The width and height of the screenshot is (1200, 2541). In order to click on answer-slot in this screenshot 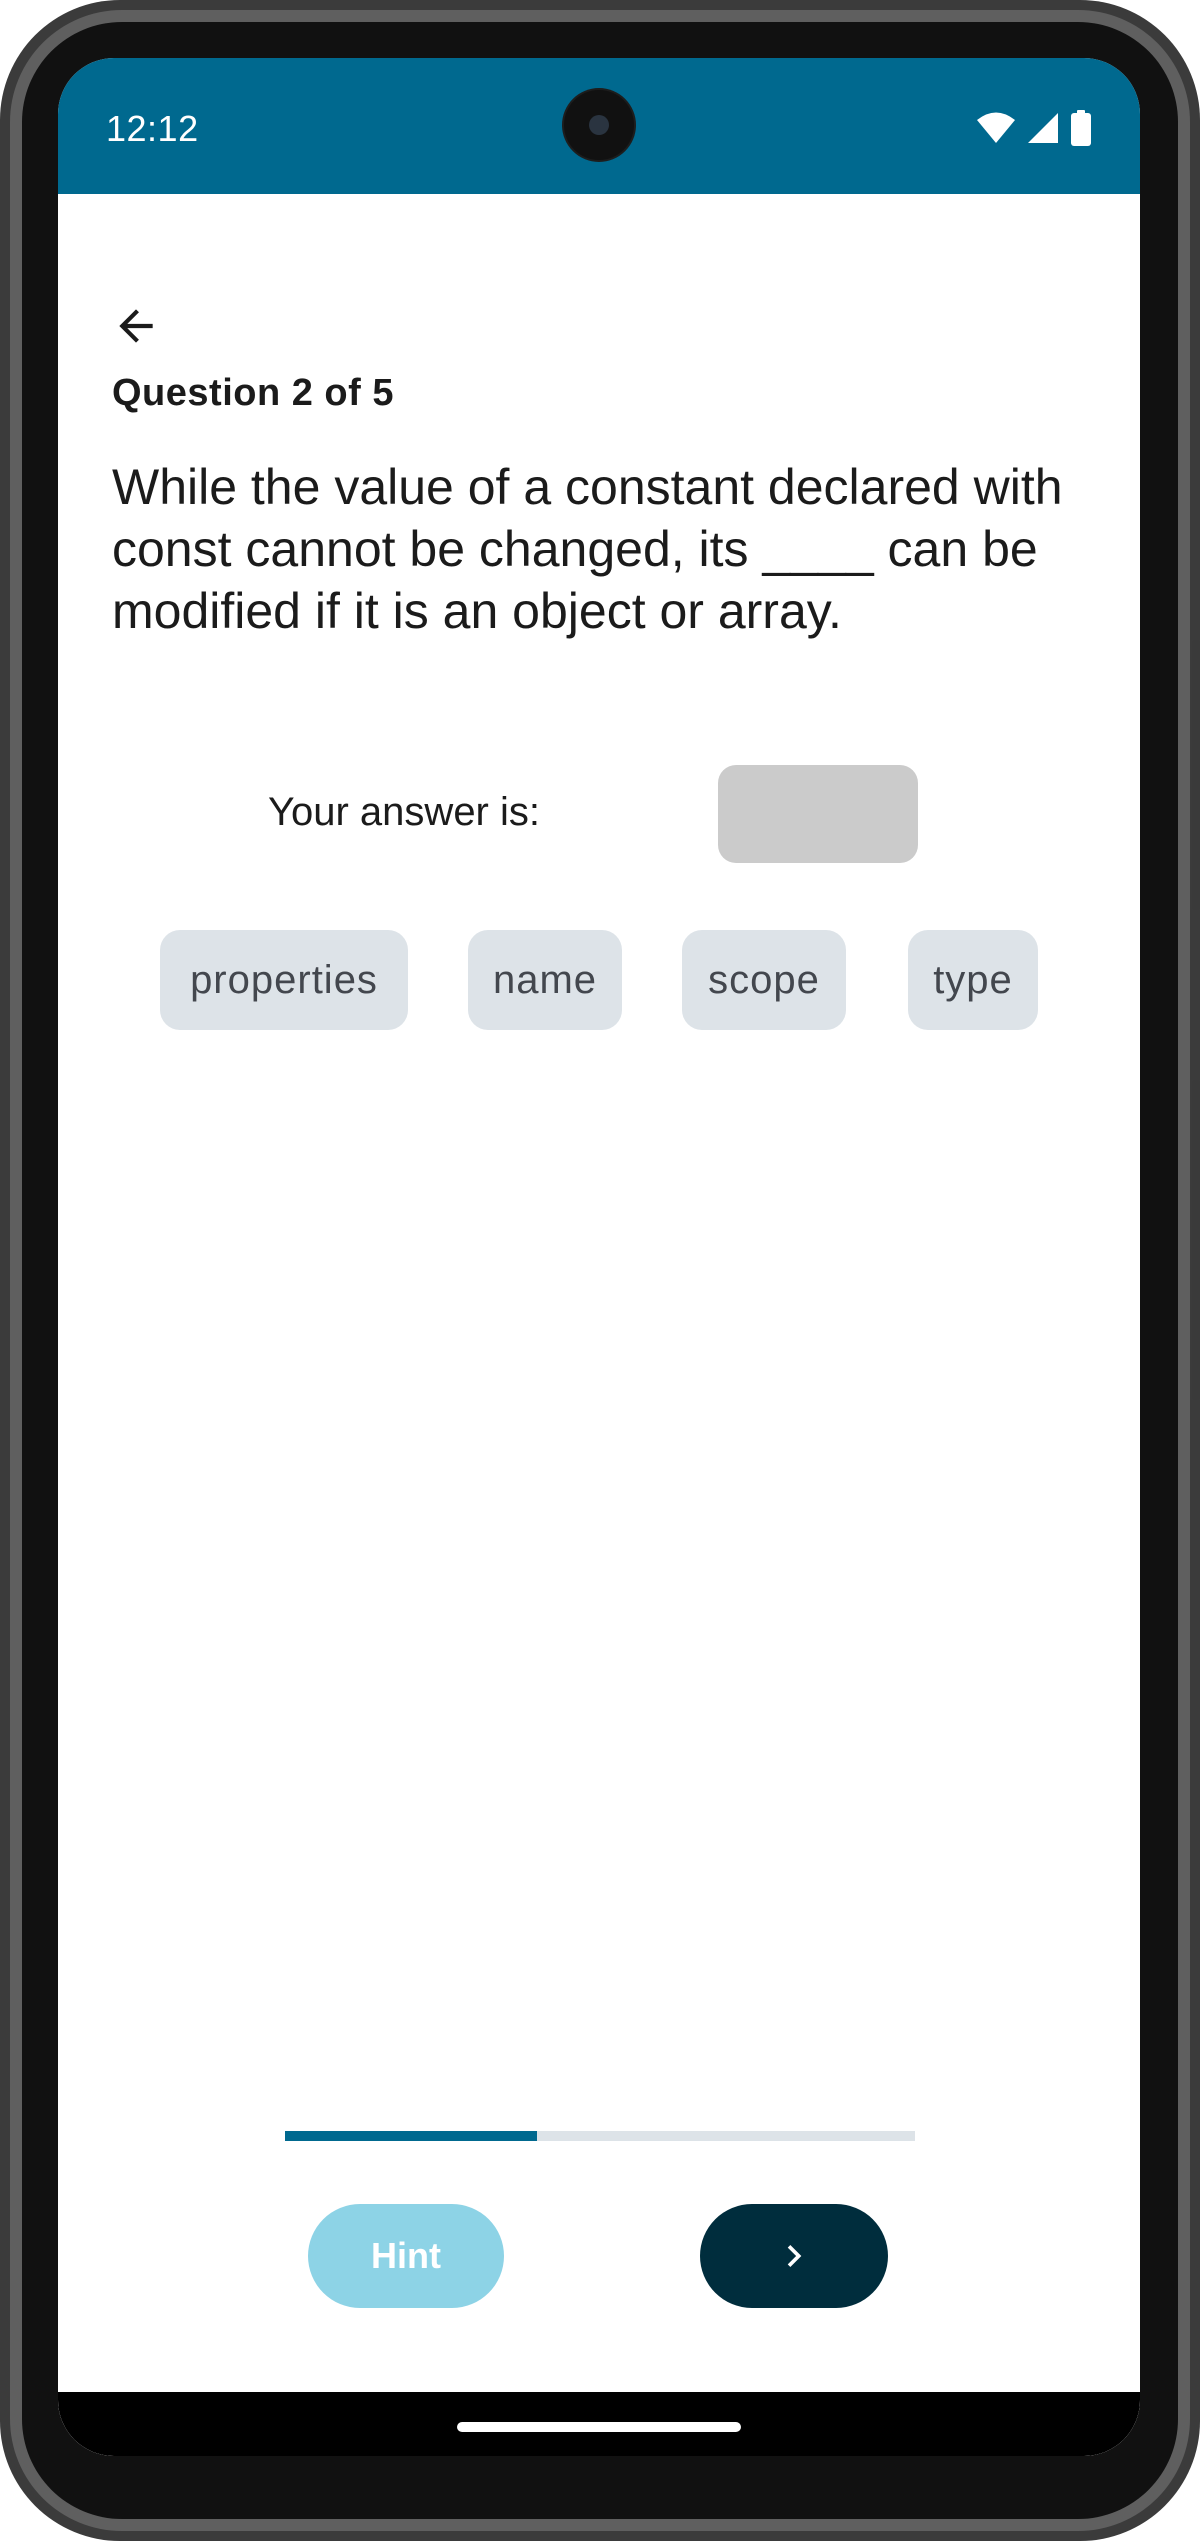, I will do `click(818, 814)`.